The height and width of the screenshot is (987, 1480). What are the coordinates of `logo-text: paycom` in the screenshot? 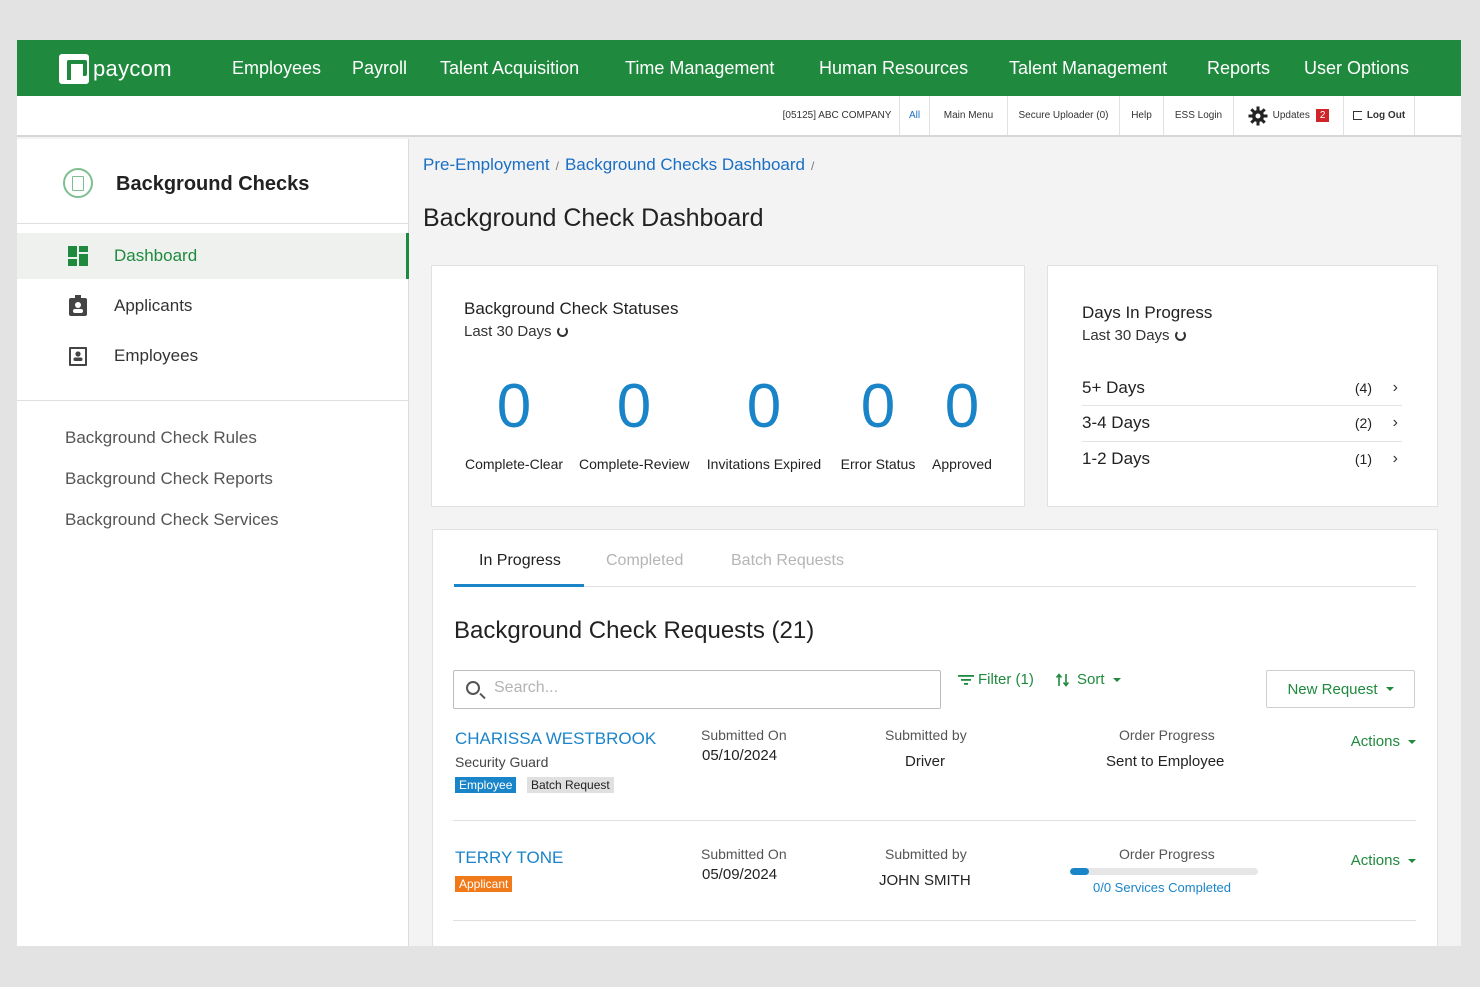 It's located at (132, 68).